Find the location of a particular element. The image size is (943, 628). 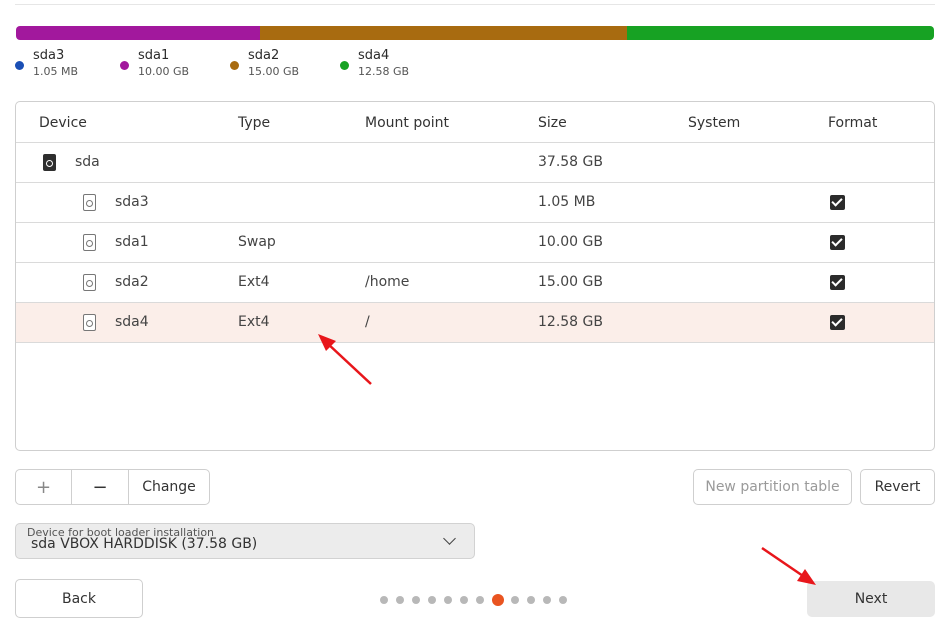

usage-segment-sda1 is located at coordinates (138, 33).